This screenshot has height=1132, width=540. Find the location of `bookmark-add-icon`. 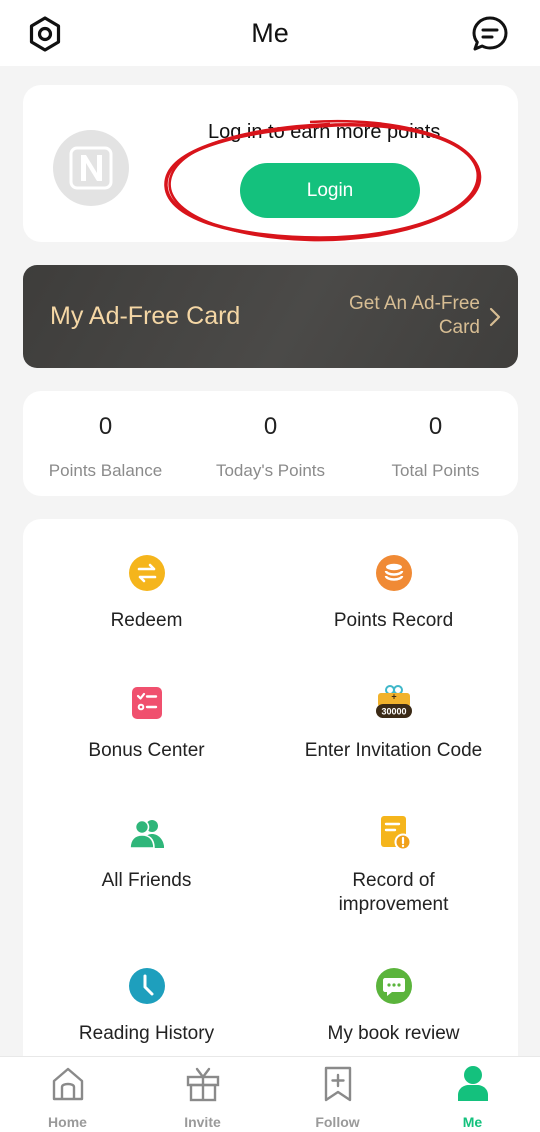

bookmark-add-icon is located at coordinates (337, 1084).